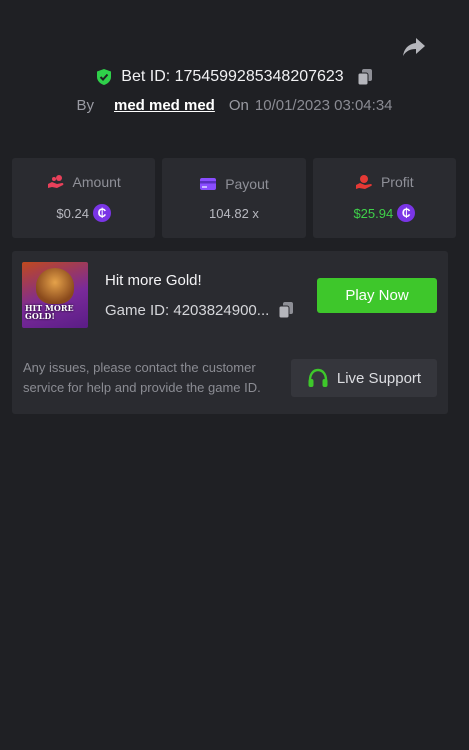 Image resolution: width=469 pixels, height=750 pixels. Describe the element at coordinates (373, 213) in the screenshot. I see `stat-profit-value: $25.94` at that location.